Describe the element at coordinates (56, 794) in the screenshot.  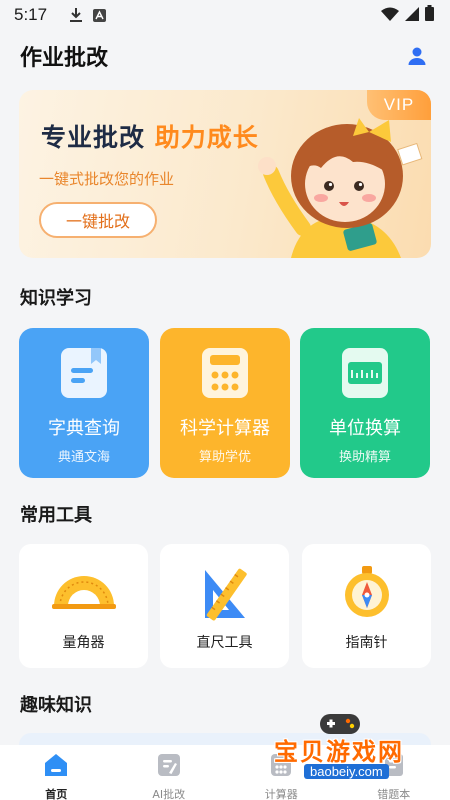
I see `tab-home-label: 首页` at that location.